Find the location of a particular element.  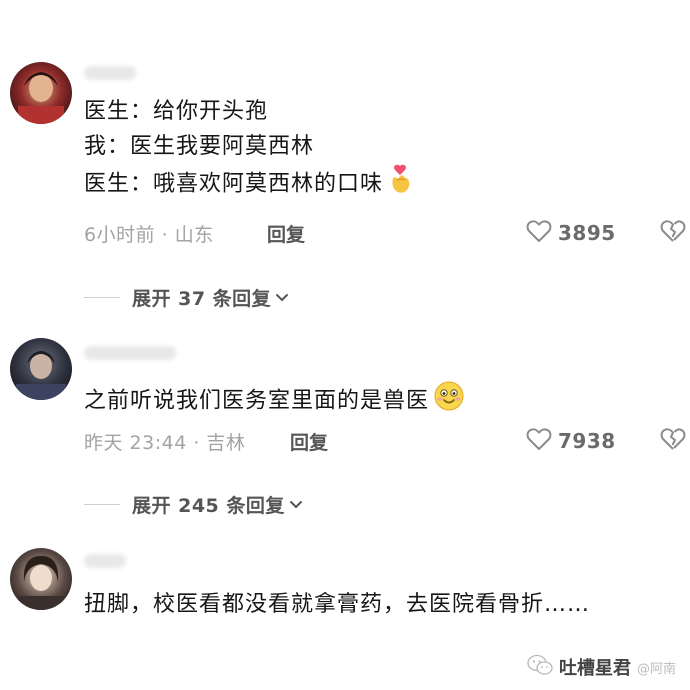

watermark: 吐槽星君 @阿南 is located at coordinates (601, 667).